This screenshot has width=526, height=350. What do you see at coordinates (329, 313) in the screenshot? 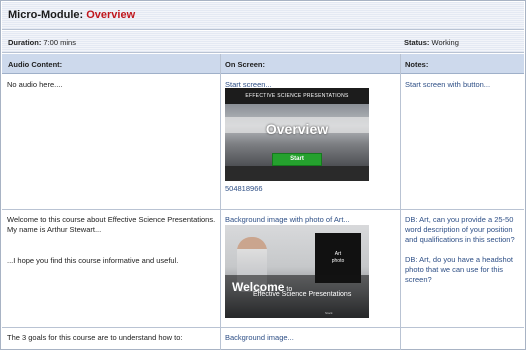
I see `stock-credit: Stock` at bounding box center [329, 313].